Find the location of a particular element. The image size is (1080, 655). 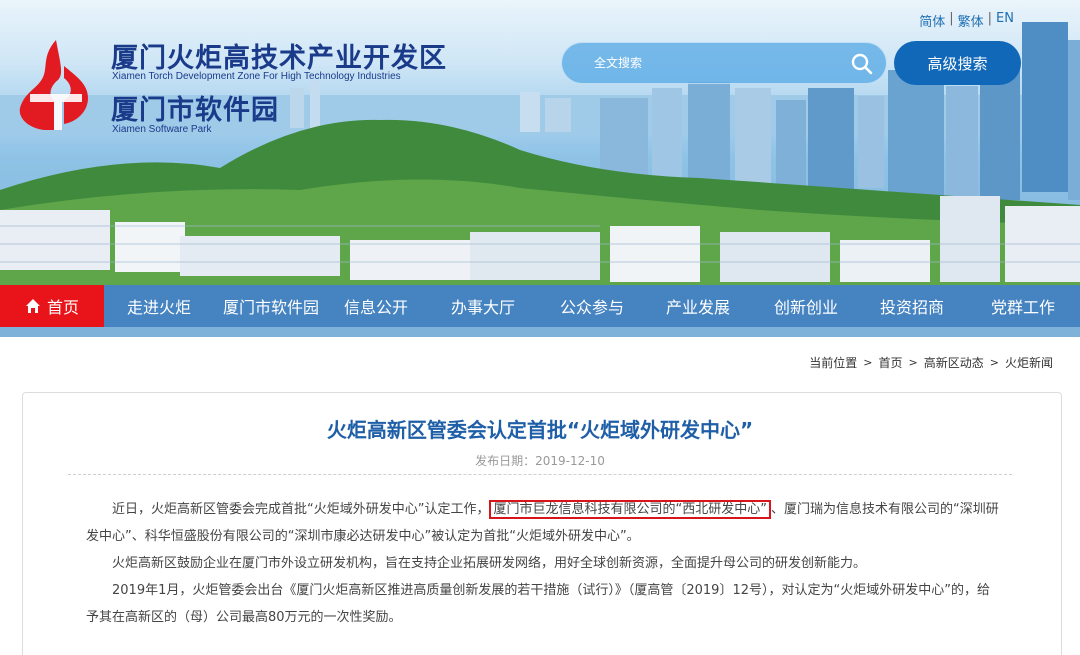

nav-item-software-park: 厦门市软件园 is located at coordinates (271, 306).